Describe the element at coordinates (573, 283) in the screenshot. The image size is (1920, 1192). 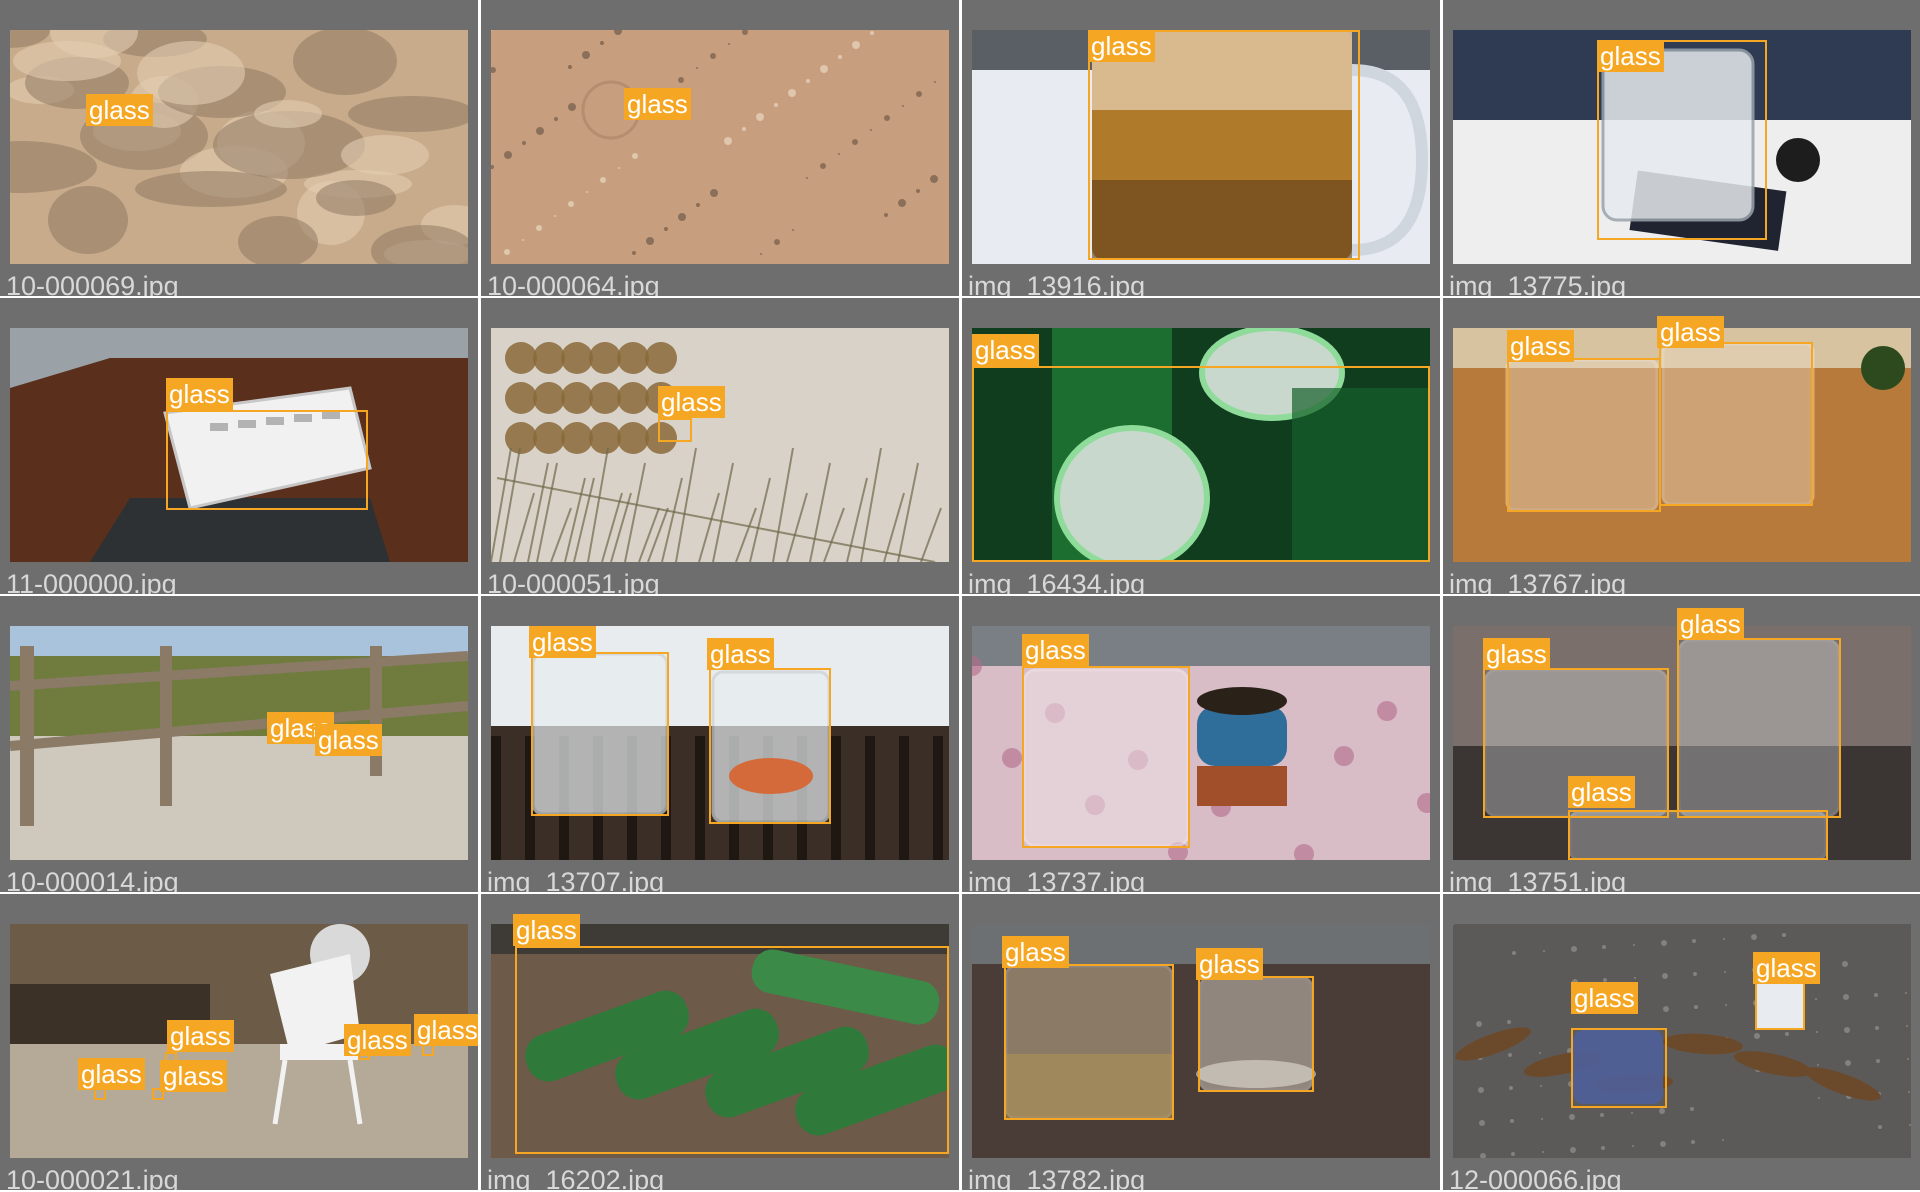
I see `image-filename: 10-000064.jpg` at that location.